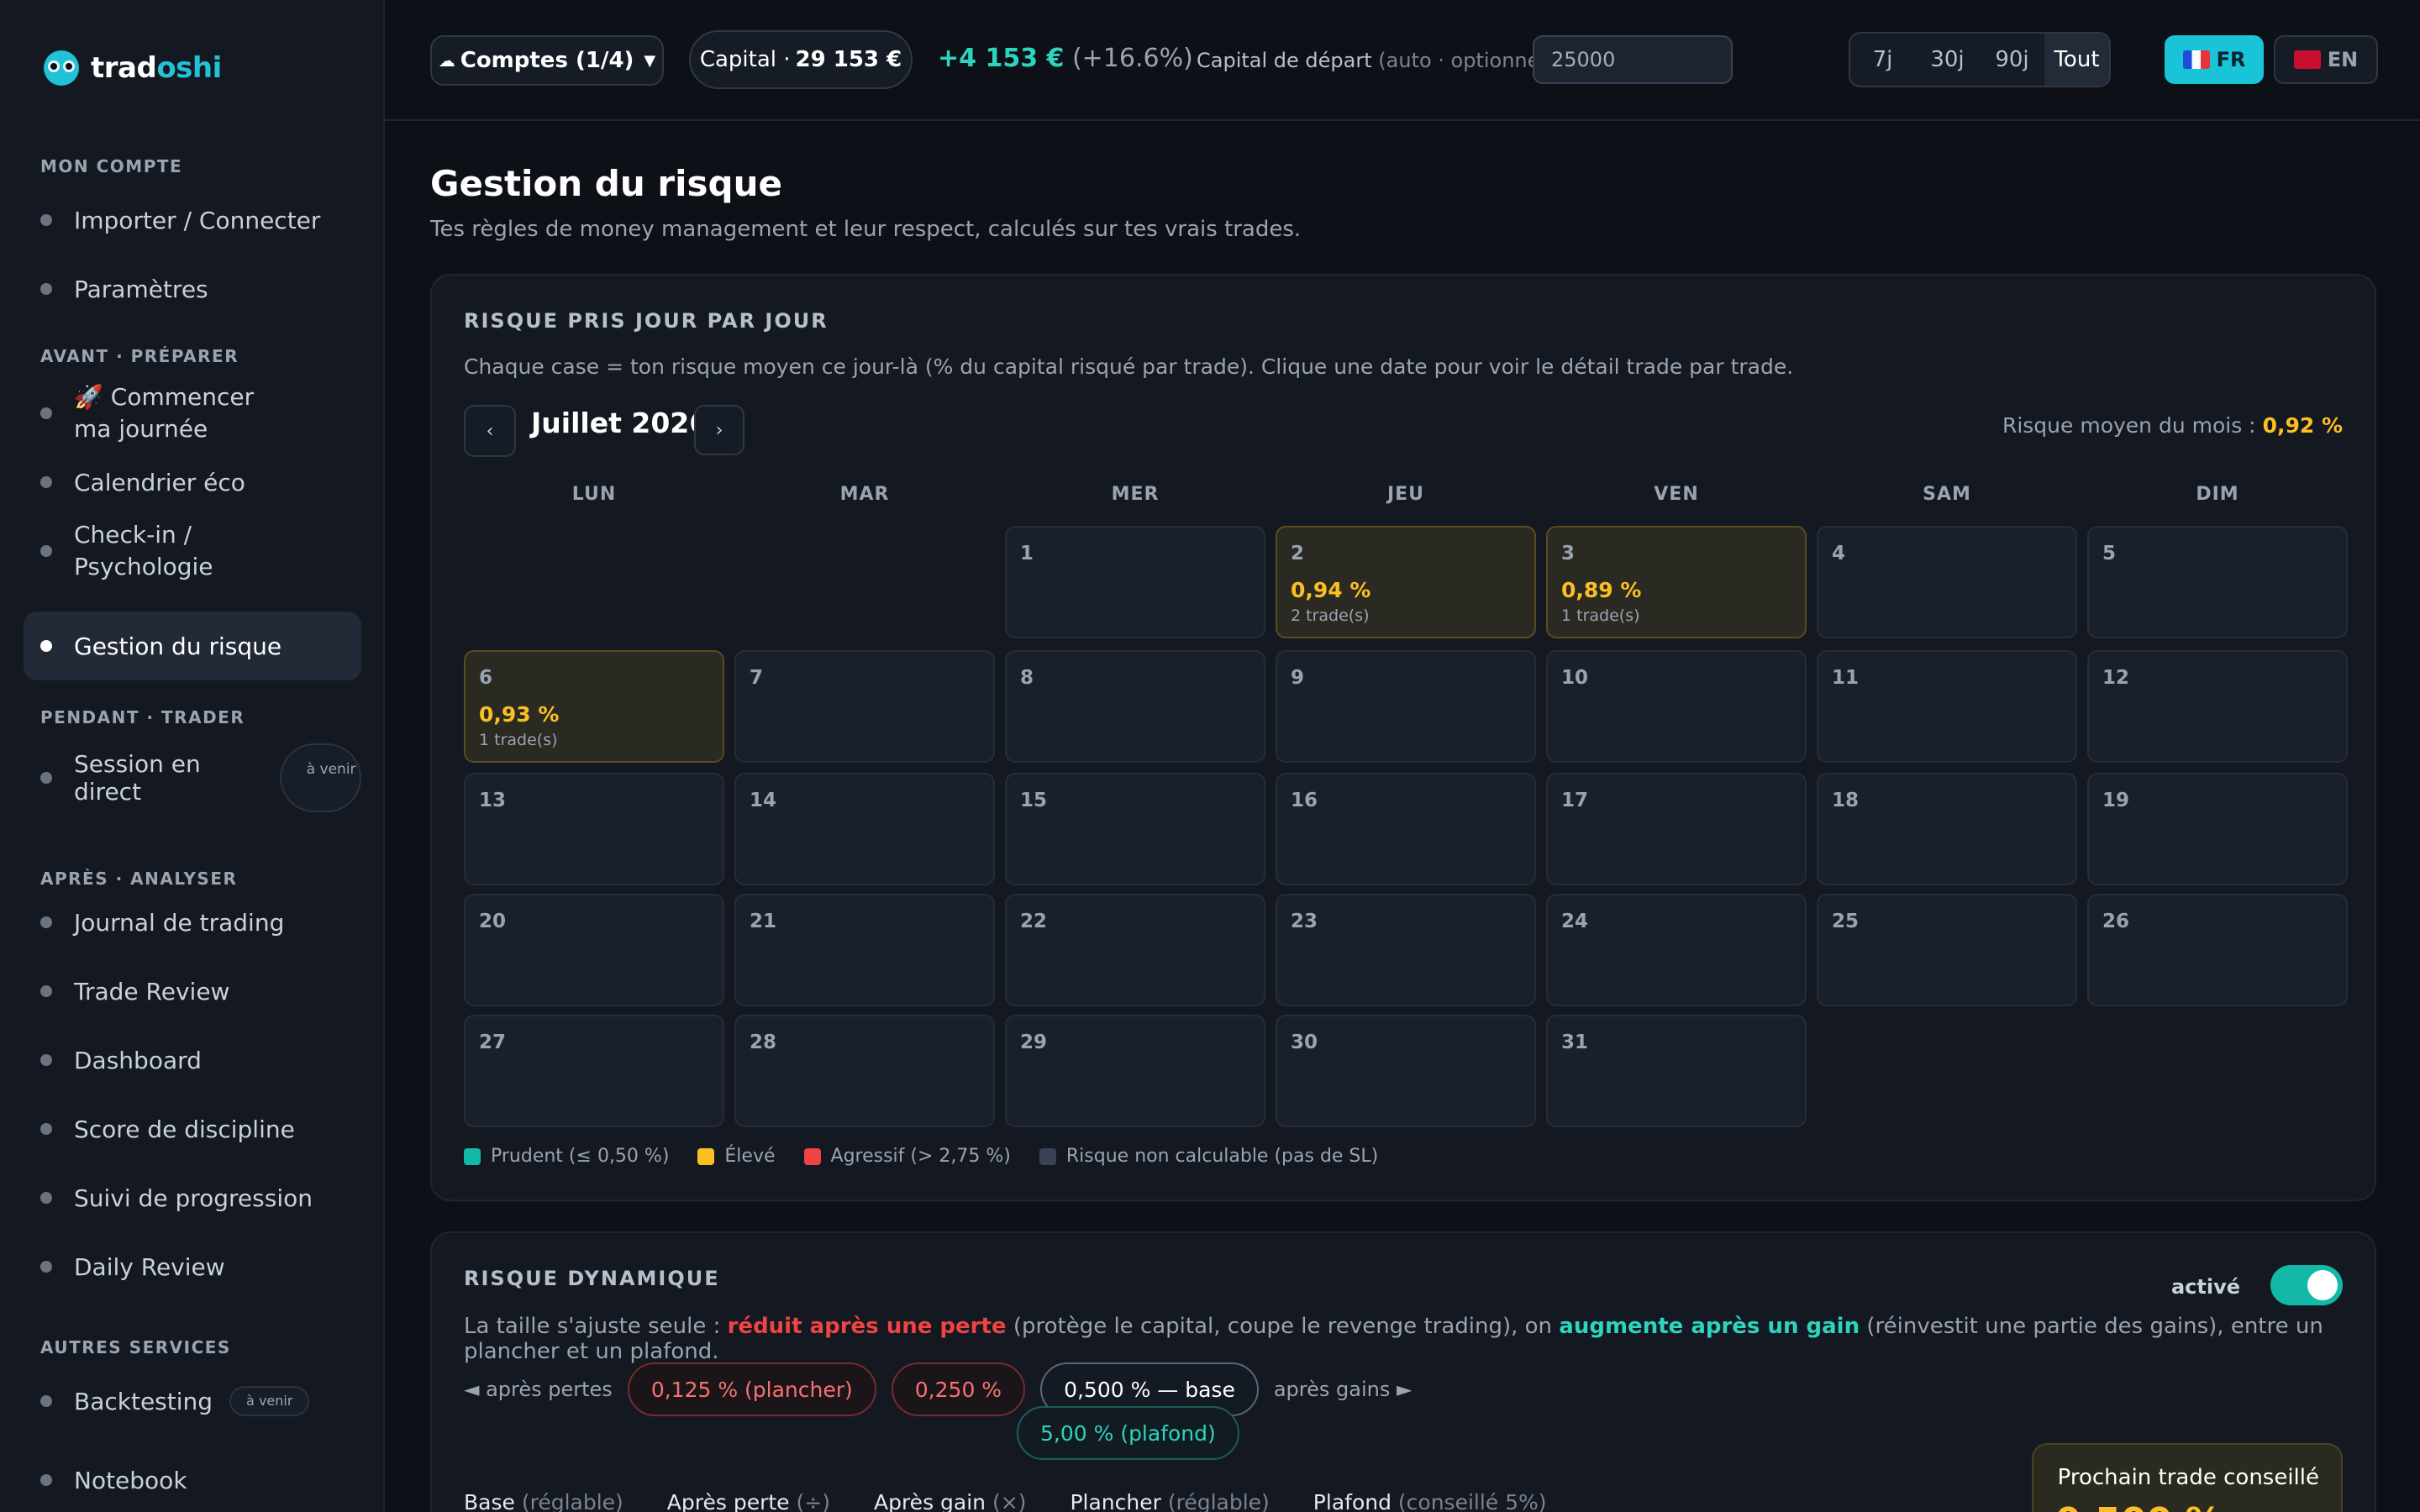  I want to click on period-tout: Tout, so click(2076, 60).